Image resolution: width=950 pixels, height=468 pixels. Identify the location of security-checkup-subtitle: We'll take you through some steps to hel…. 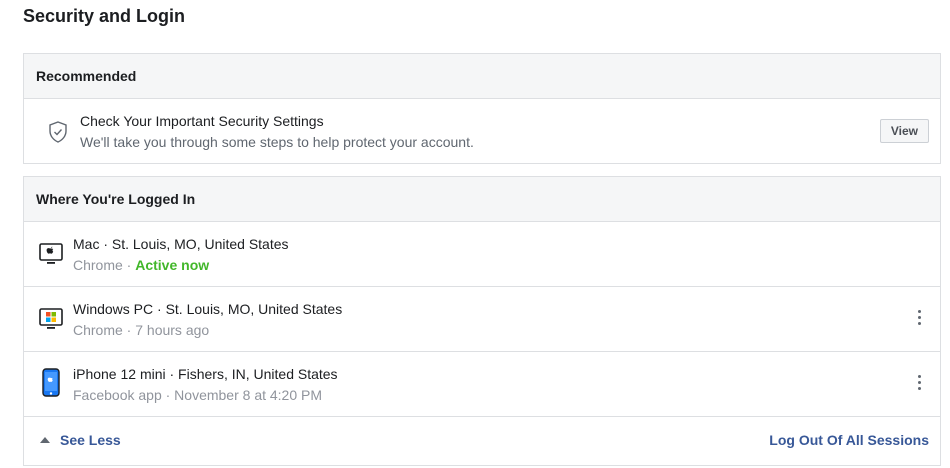
(277, 142).